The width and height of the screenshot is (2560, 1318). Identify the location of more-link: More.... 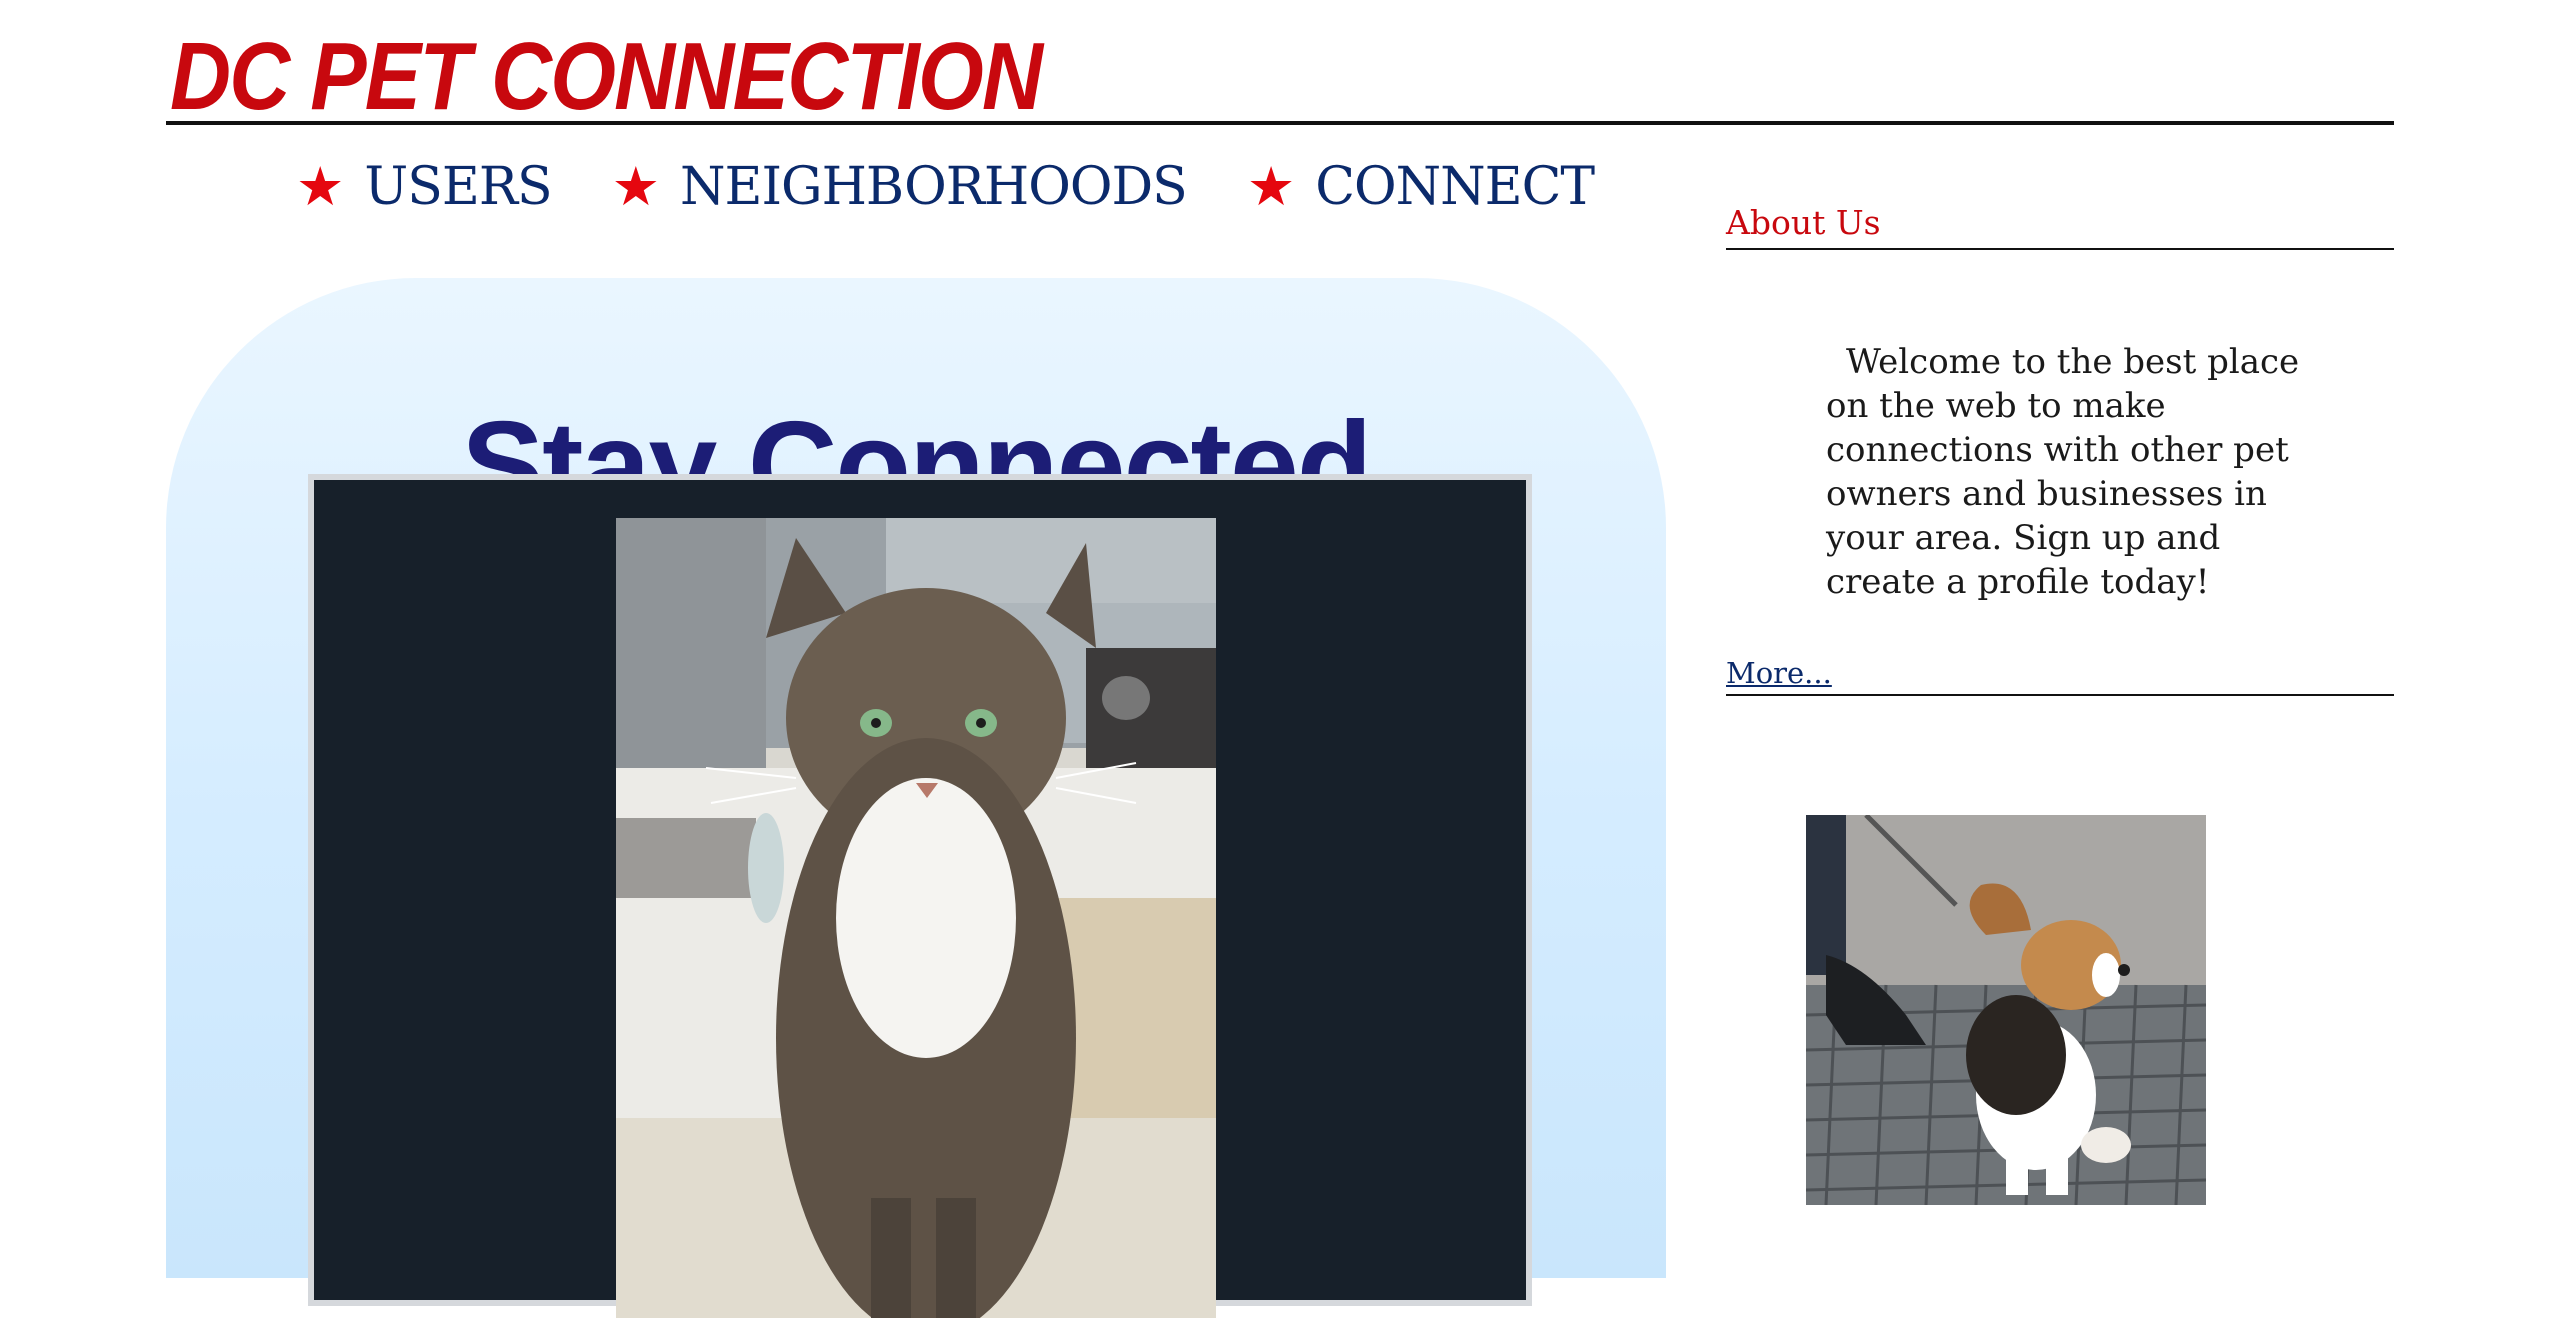
(1779, 673).